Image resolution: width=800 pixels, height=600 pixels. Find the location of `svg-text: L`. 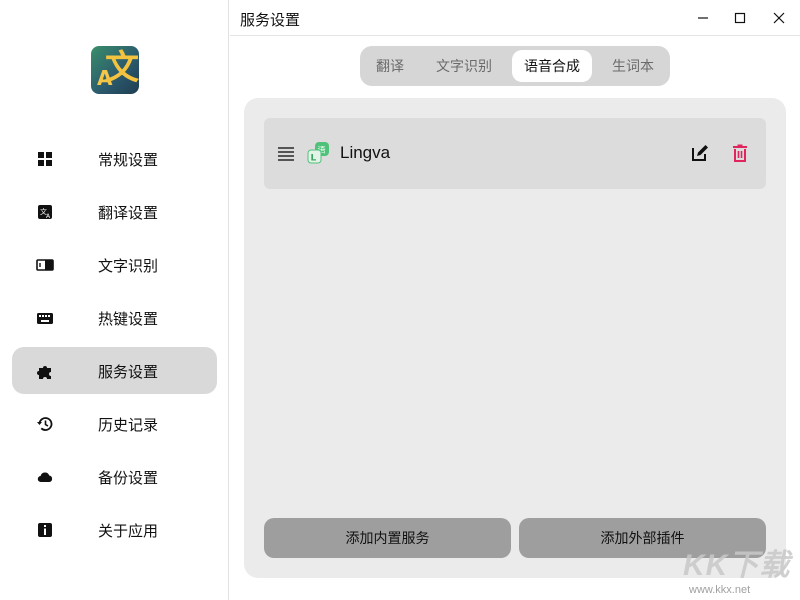

svg-text: L is located at coordinates (314, 159).